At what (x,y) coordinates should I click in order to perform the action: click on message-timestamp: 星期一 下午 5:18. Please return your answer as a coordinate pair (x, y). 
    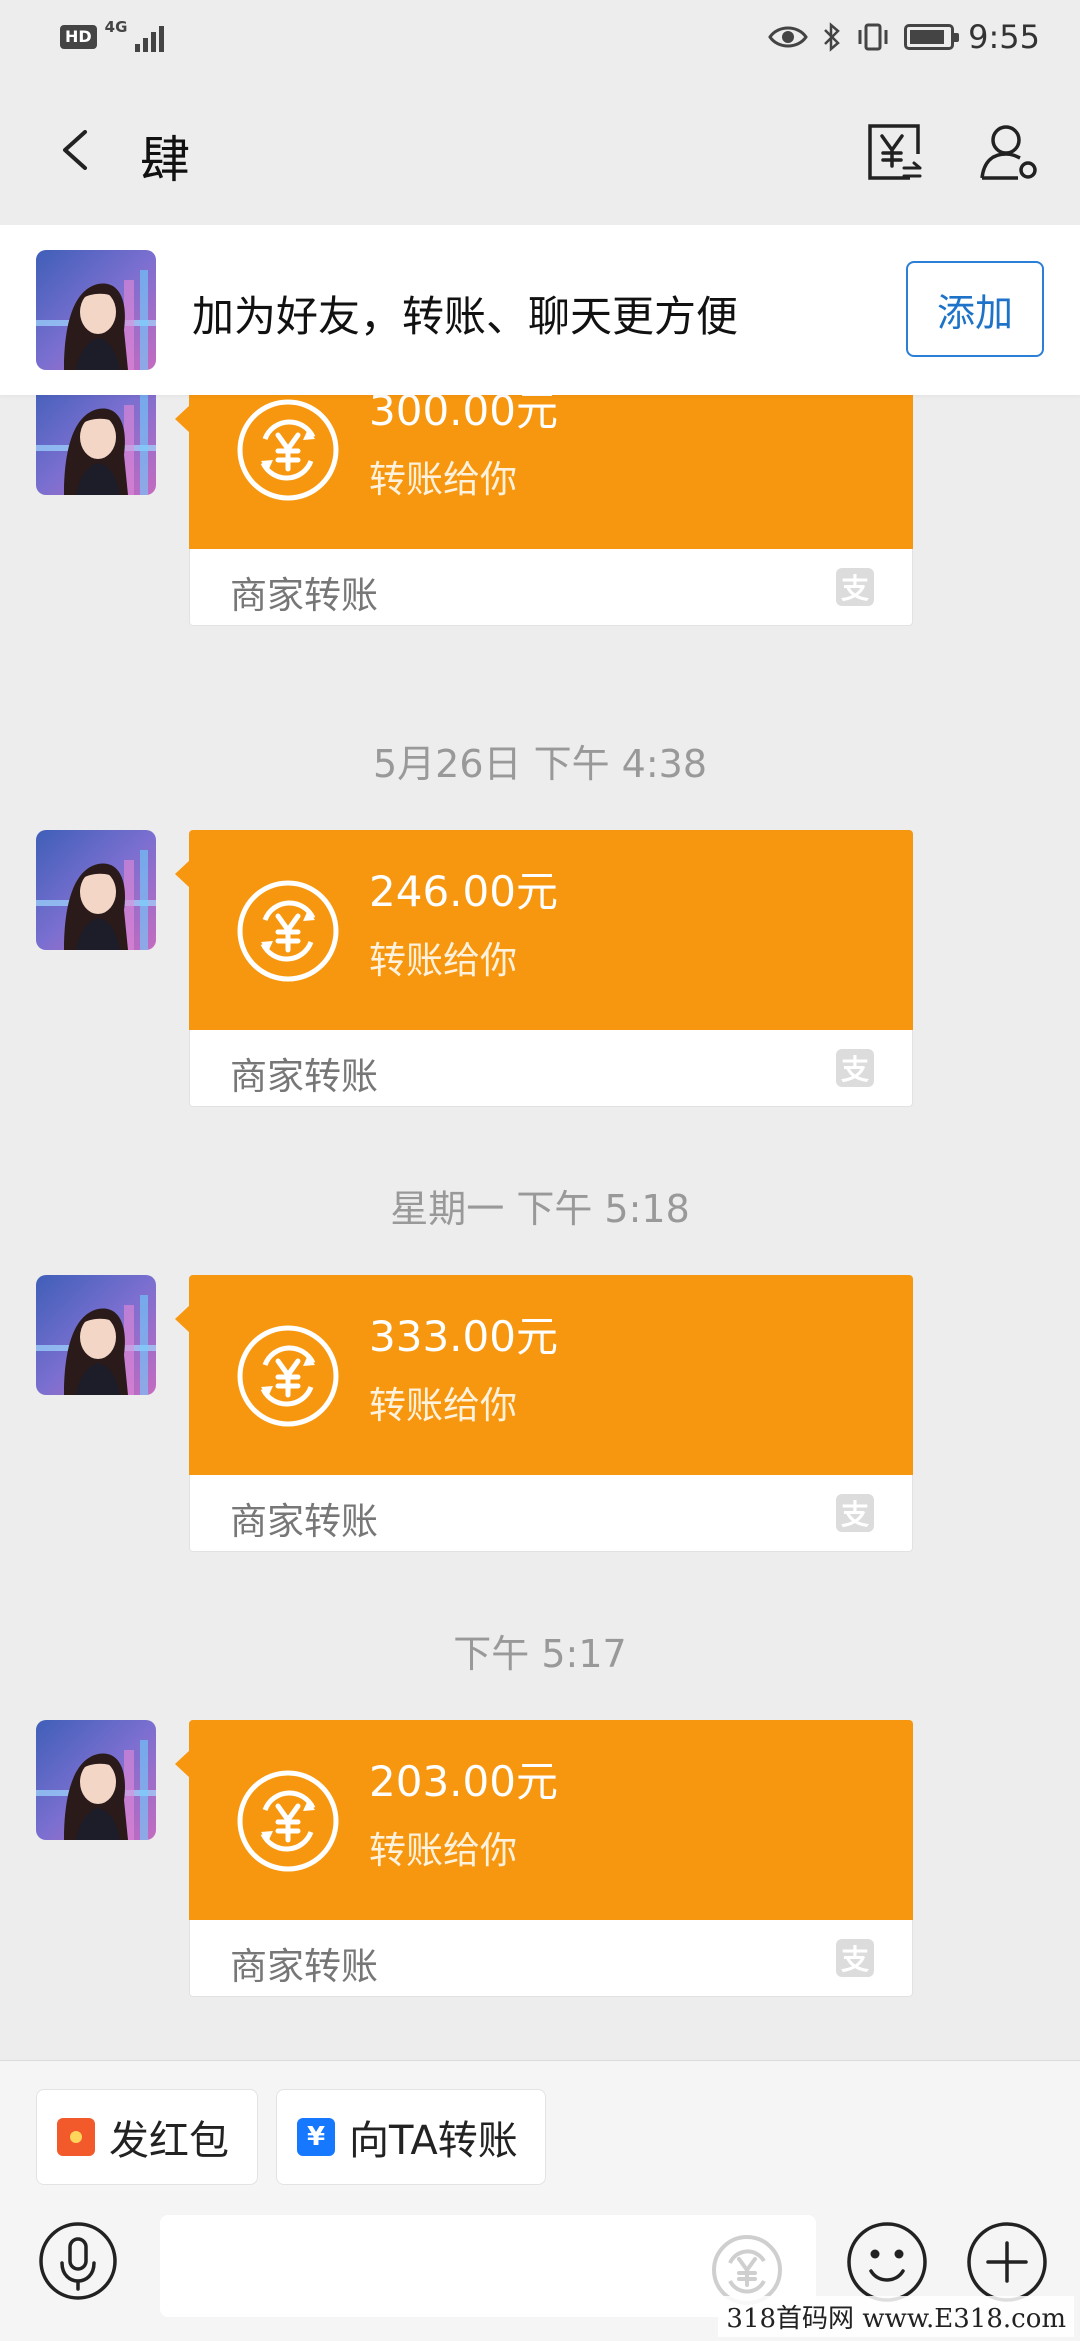
    Looking at the image, I should click on (540, 1209).